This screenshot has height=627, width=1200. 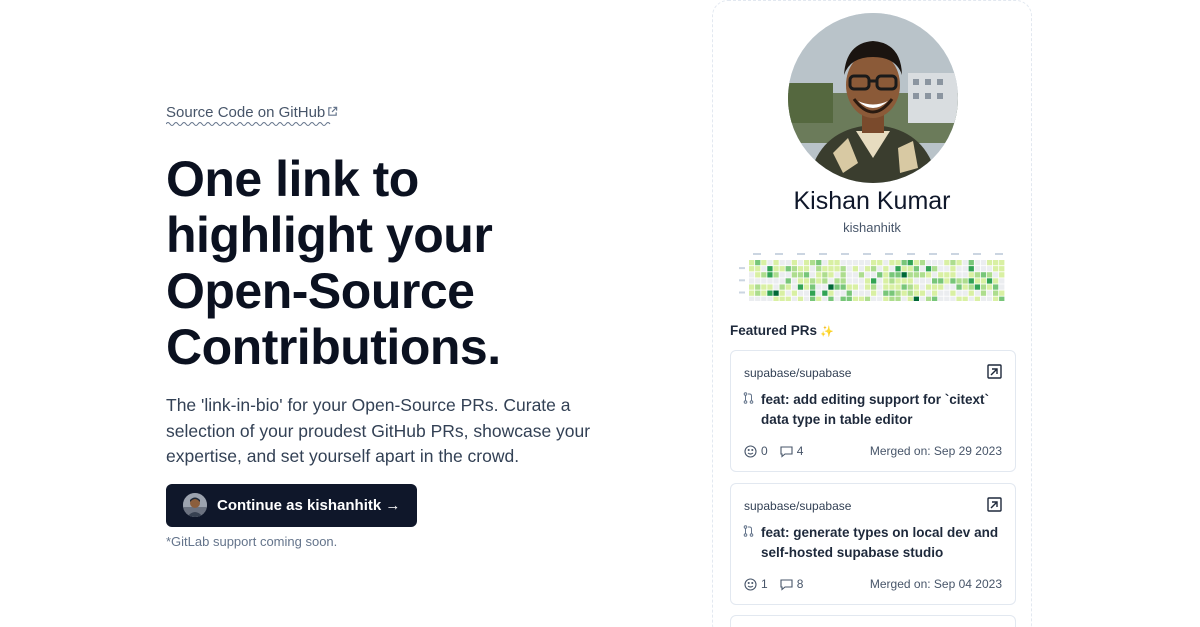 I want to click on pr-card, so click(x=873, y=621).